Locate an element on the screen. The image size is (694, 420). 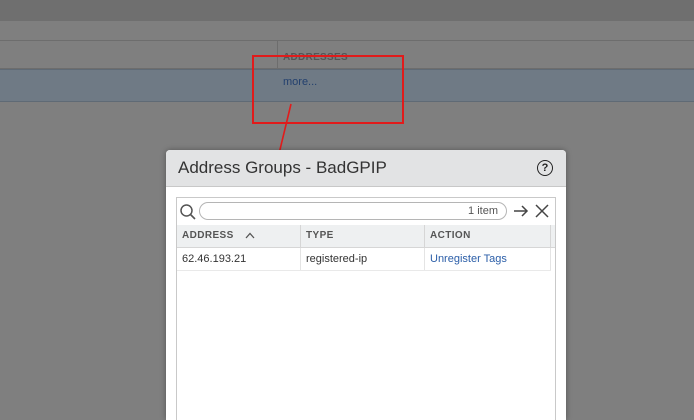
column-header-type: TYPE is located at coordinates (363, 236).